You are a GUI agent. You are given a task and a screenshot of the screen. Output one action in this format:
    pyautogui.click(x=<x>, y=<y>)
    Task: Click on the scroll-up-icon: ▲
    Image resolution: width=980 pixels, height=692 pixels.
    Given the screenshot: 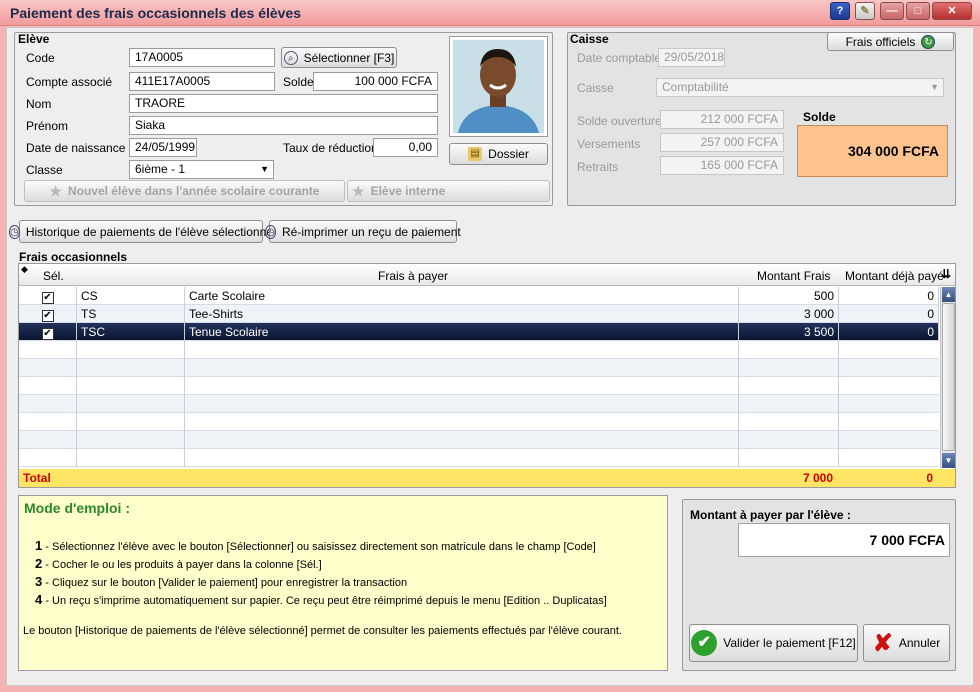 What is the action you would take?
    pyautogui.click(x=948, y=294)
    